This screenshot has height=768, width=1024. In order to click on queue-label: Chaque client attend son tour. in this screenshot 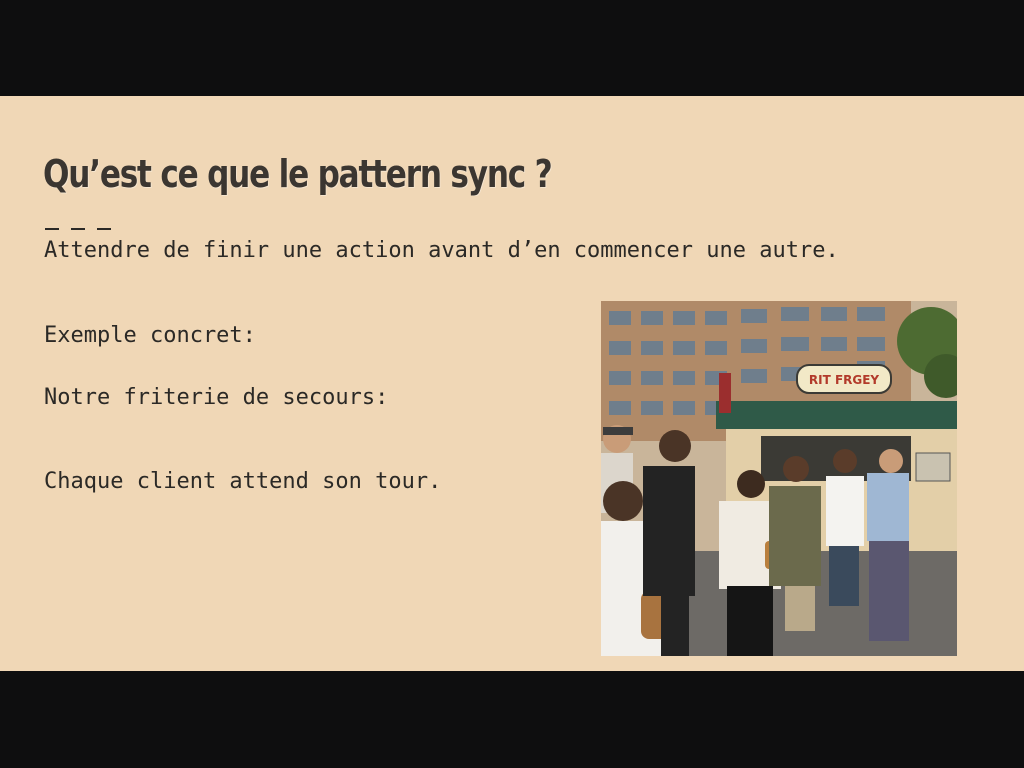, I will do `click(243, 481)`.